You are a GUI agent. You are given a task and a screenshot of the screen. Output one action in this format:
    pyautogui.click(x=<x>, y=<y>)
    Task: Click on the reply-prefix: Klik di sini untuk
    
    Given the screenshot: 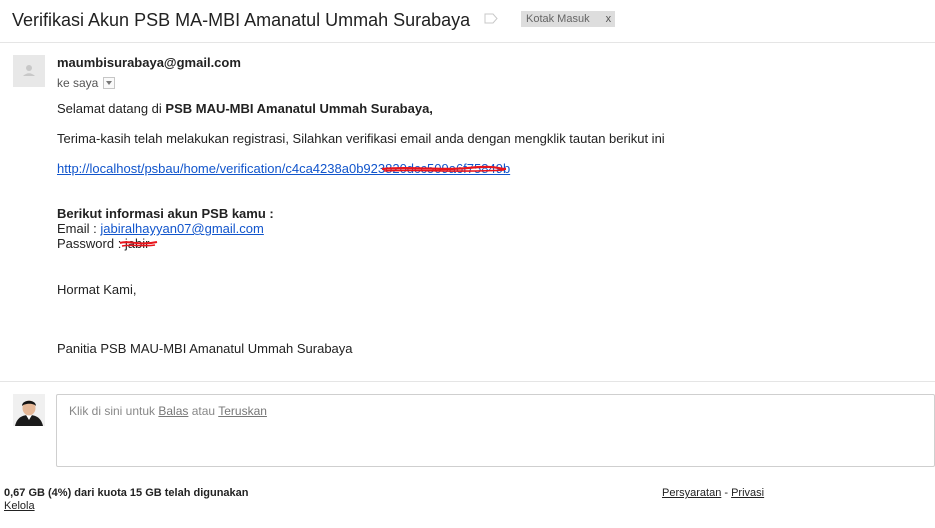 What is the action you would take?
    pyautogui.click(x=114, y=411)
    